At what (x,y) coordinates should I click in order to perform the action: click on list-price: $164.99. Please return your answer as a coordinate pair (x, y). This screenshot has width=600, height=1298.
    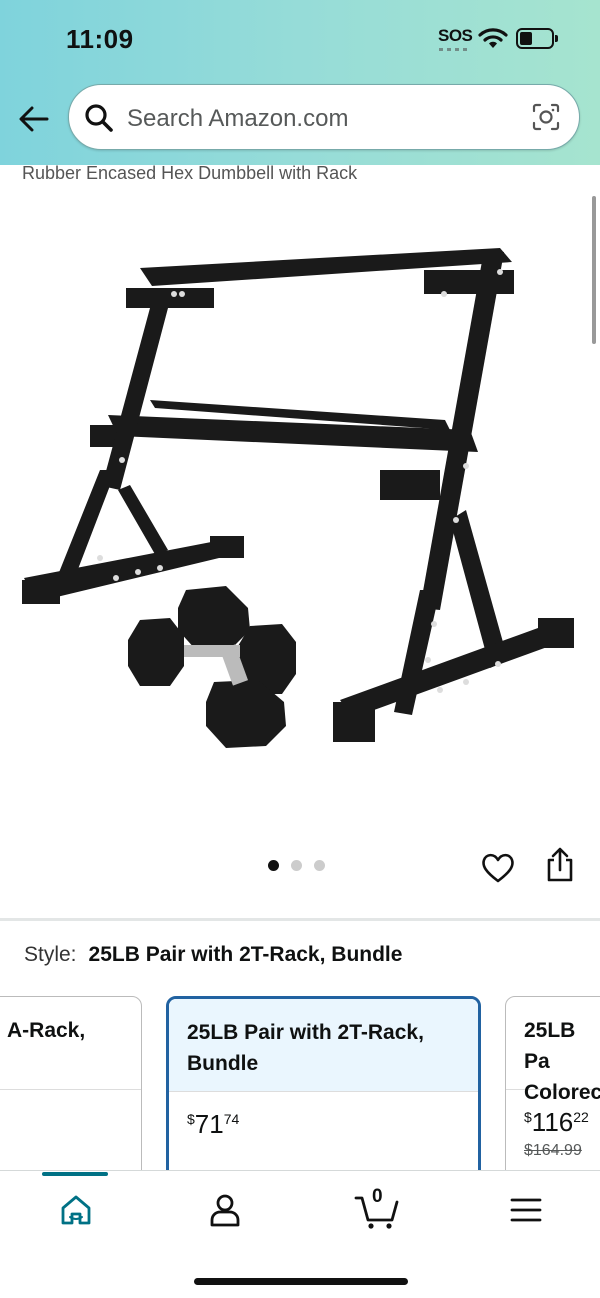
    Looking at the image, I should click on (553, 1150).